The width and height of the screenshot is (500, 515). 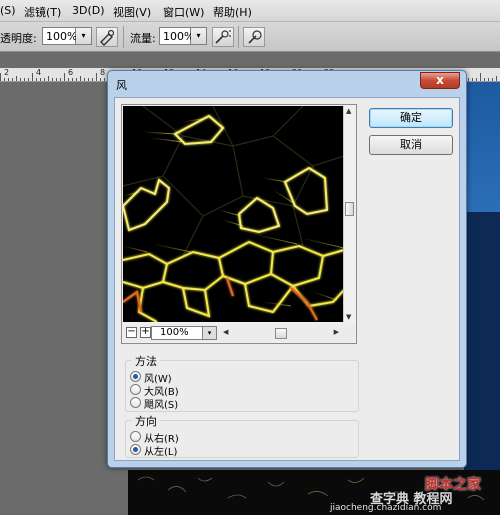 I want to click on option-label: 飓风(S), so click(x=161, y=405).